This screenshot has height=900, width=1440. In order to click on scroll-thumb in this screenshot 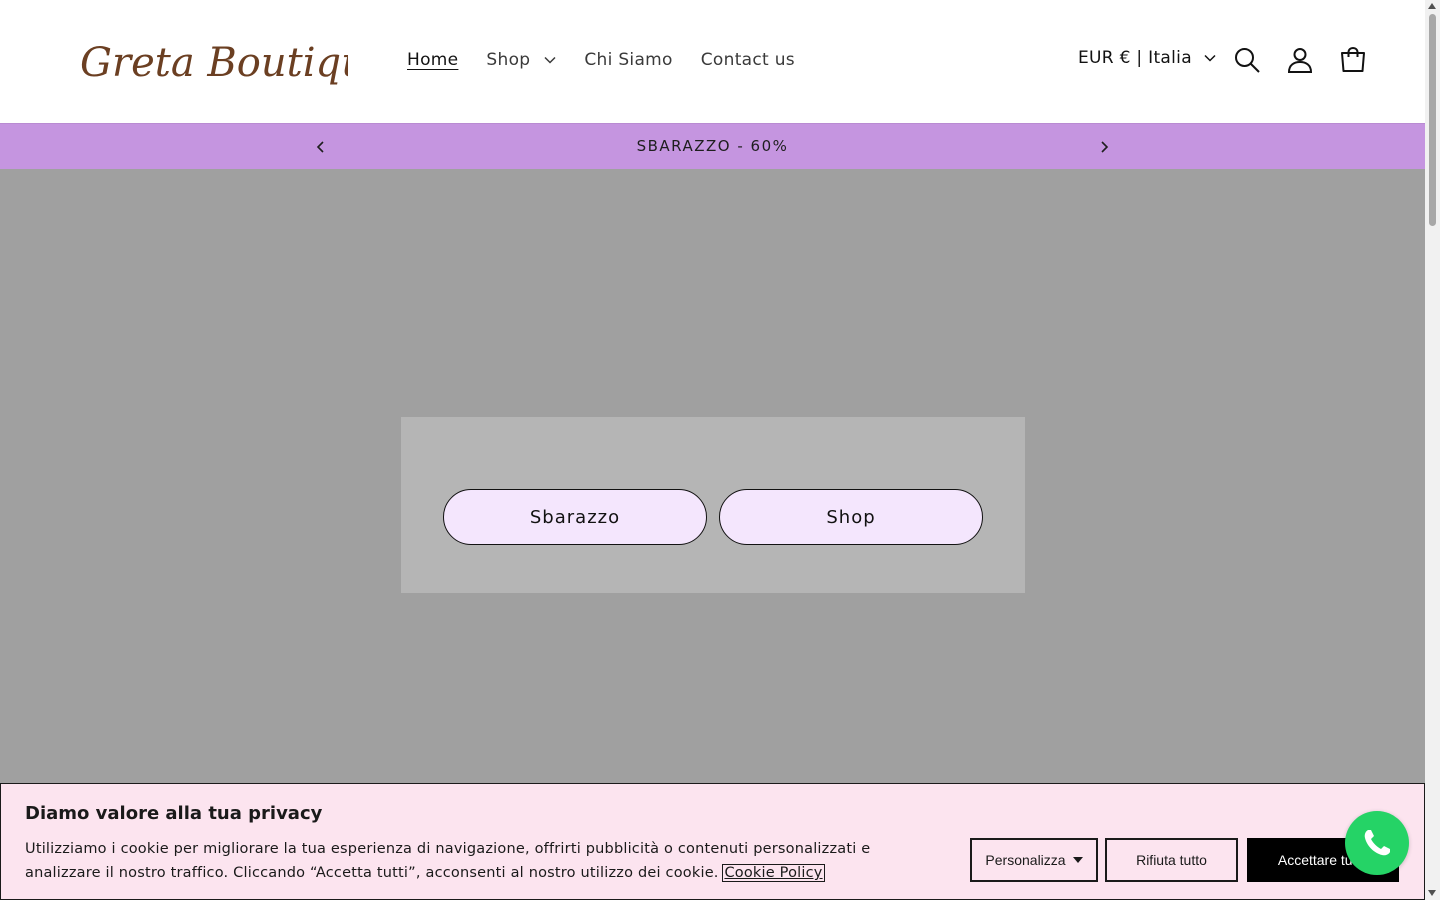, I will do `click(1432, 120)`.